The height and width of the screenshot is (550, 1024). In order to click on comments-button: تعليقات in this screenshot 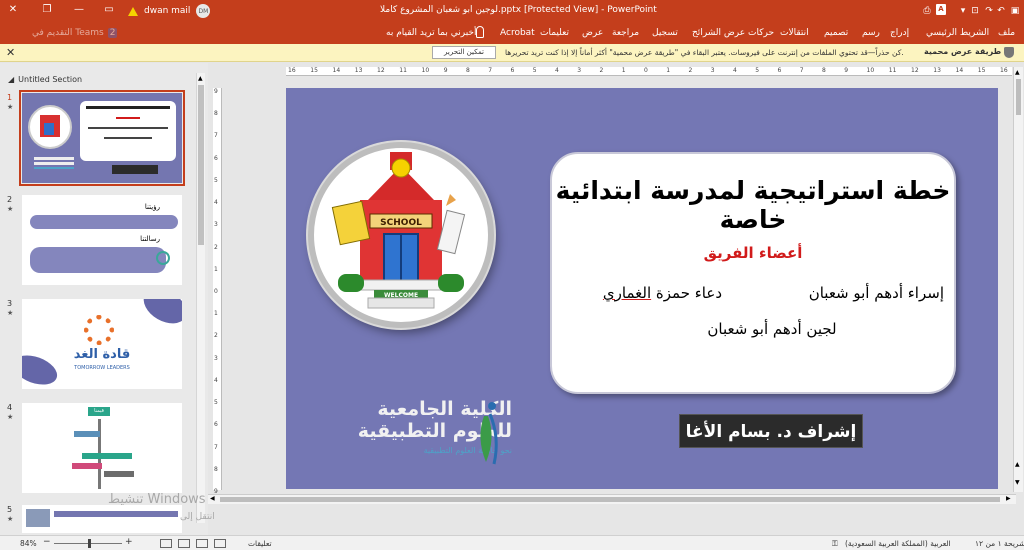, I will do `click(260, 543)`.